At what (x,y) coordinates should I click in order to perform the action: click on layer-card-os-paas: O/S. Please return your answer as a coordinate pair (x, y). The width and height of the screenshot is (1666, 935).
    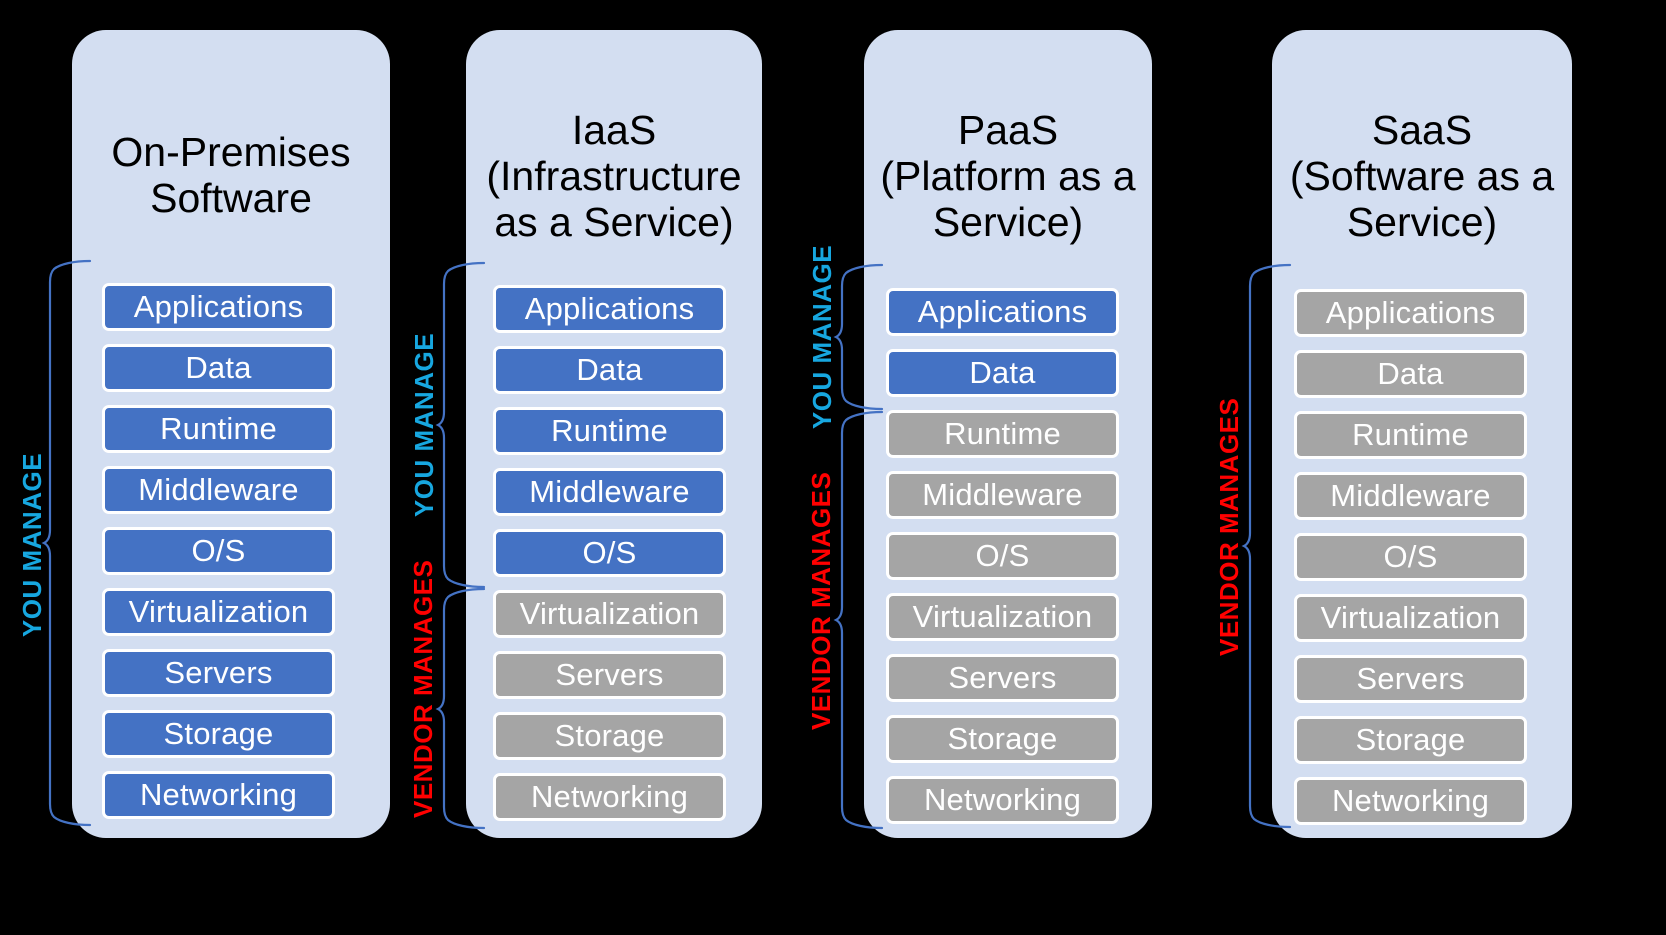
    Looking at the image, I should click on (1002, 556).